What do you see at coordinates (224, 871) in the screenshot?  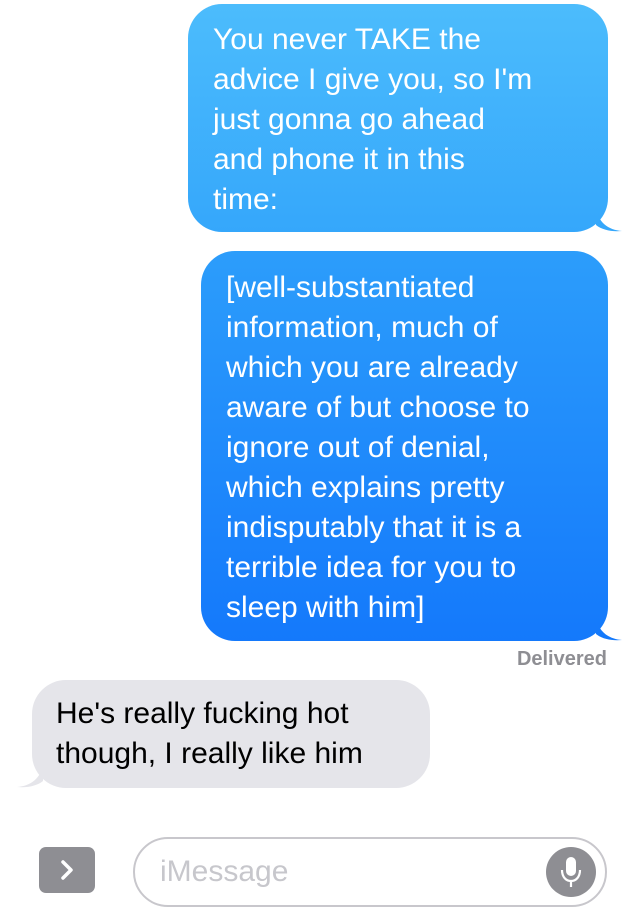 I see `imessage-input-placeholder: iMessage` at bounding box center [224, 871].